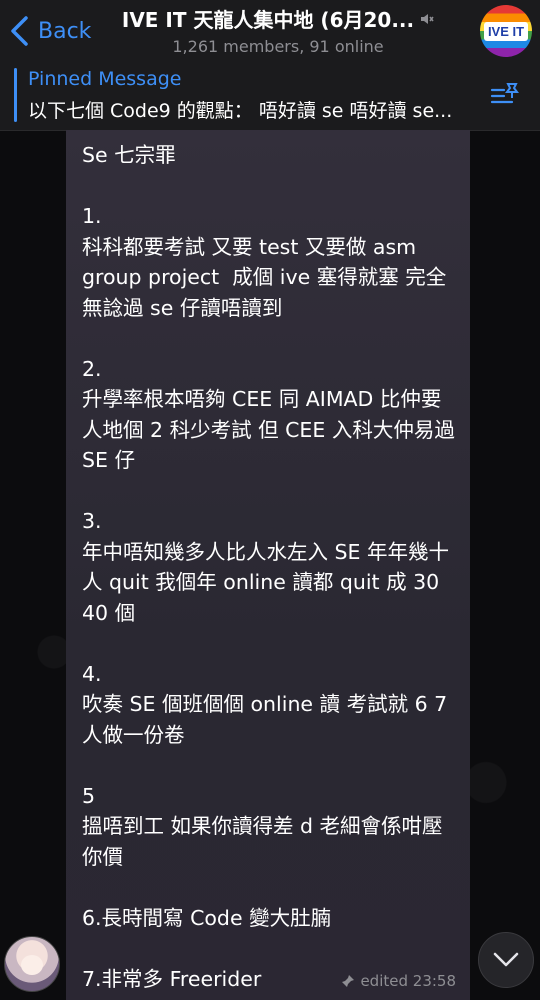 The image size is (540, 1000). What do you see at coordinates (15, 95) in the screenshot?
I see `pinned-indicator` at bounding box center [15, 95].